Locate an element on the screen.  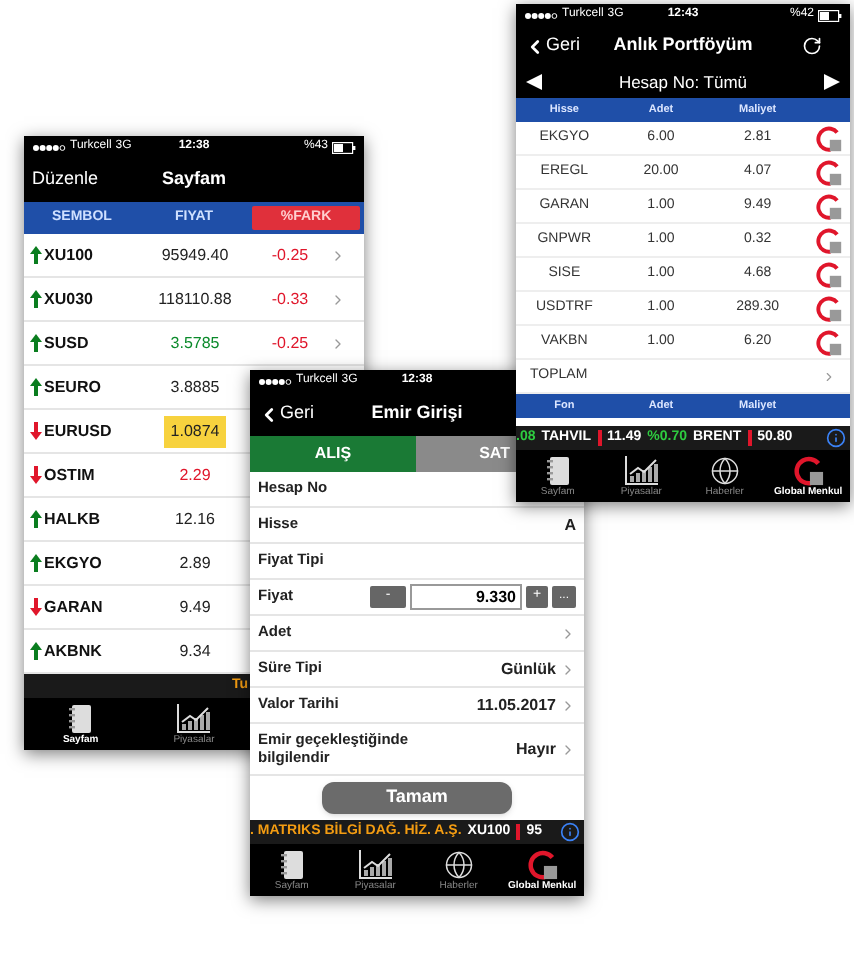
price-text: 1.0874 is located at coordinates (195, 431).